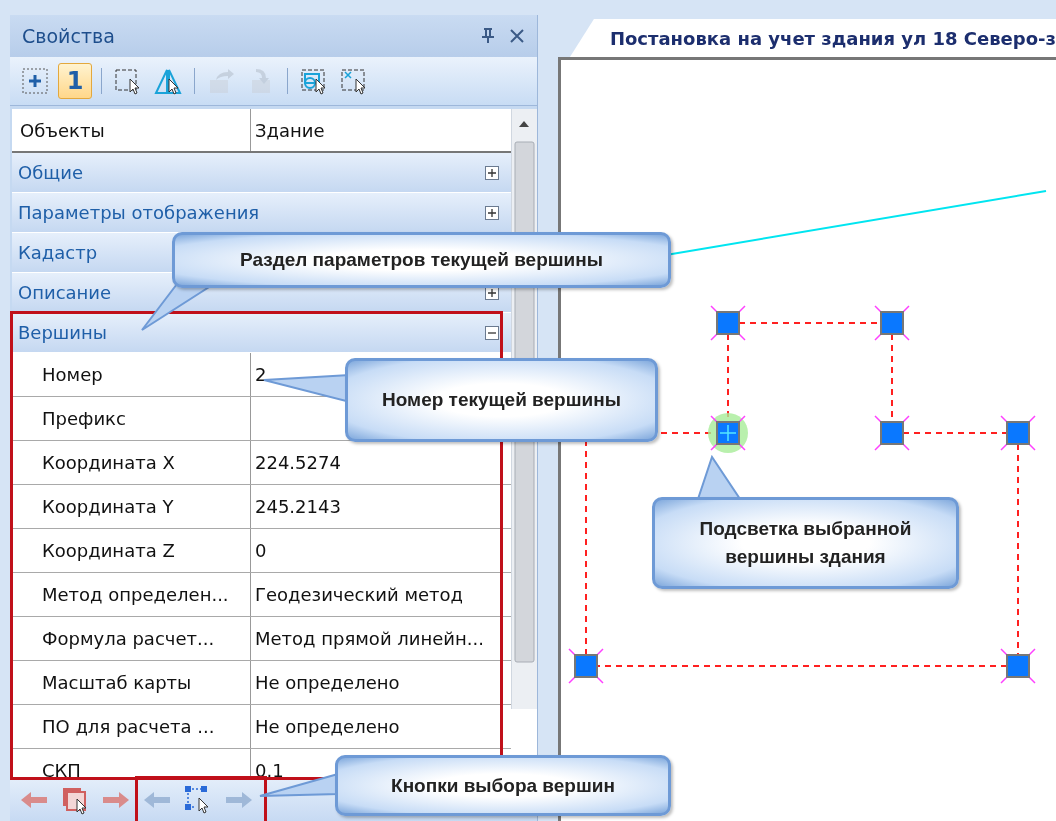 The image size is (1056, 821). I want to click on property-value: 0.1, so click(269, 769).